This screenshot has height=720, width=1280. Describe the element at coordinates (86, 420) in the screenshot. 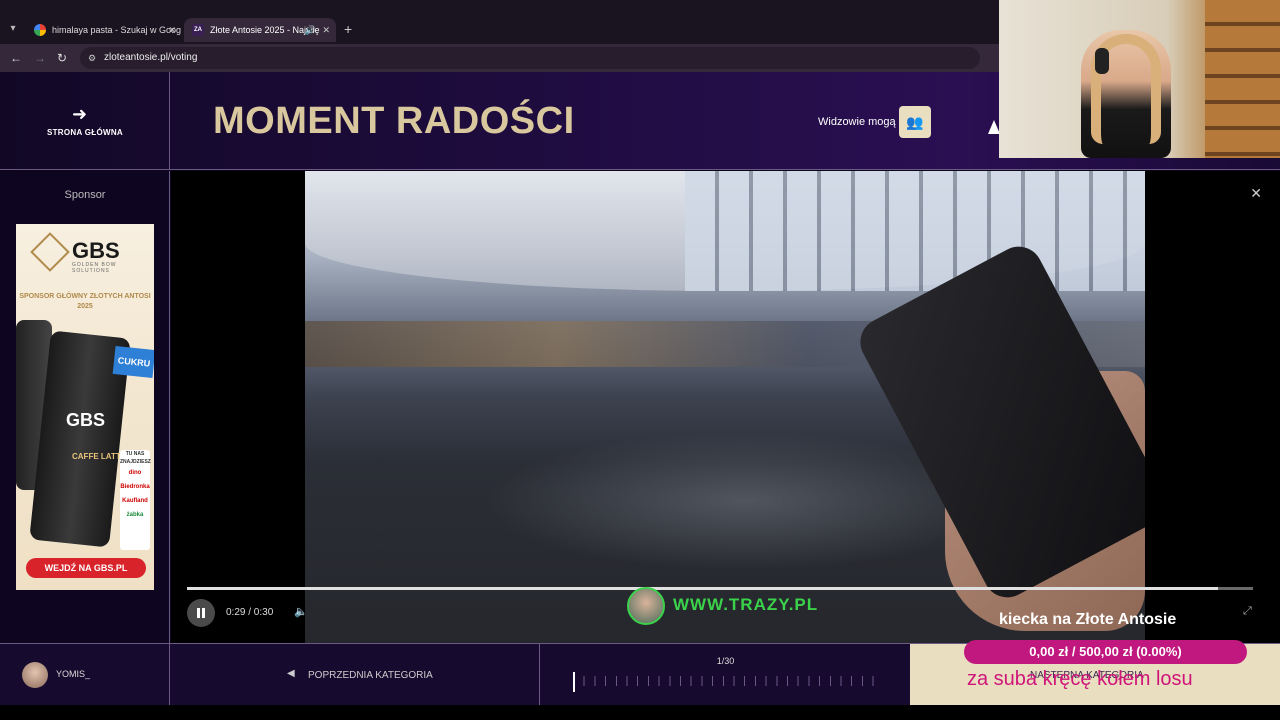

I see `can-brand: GBS` at that location.